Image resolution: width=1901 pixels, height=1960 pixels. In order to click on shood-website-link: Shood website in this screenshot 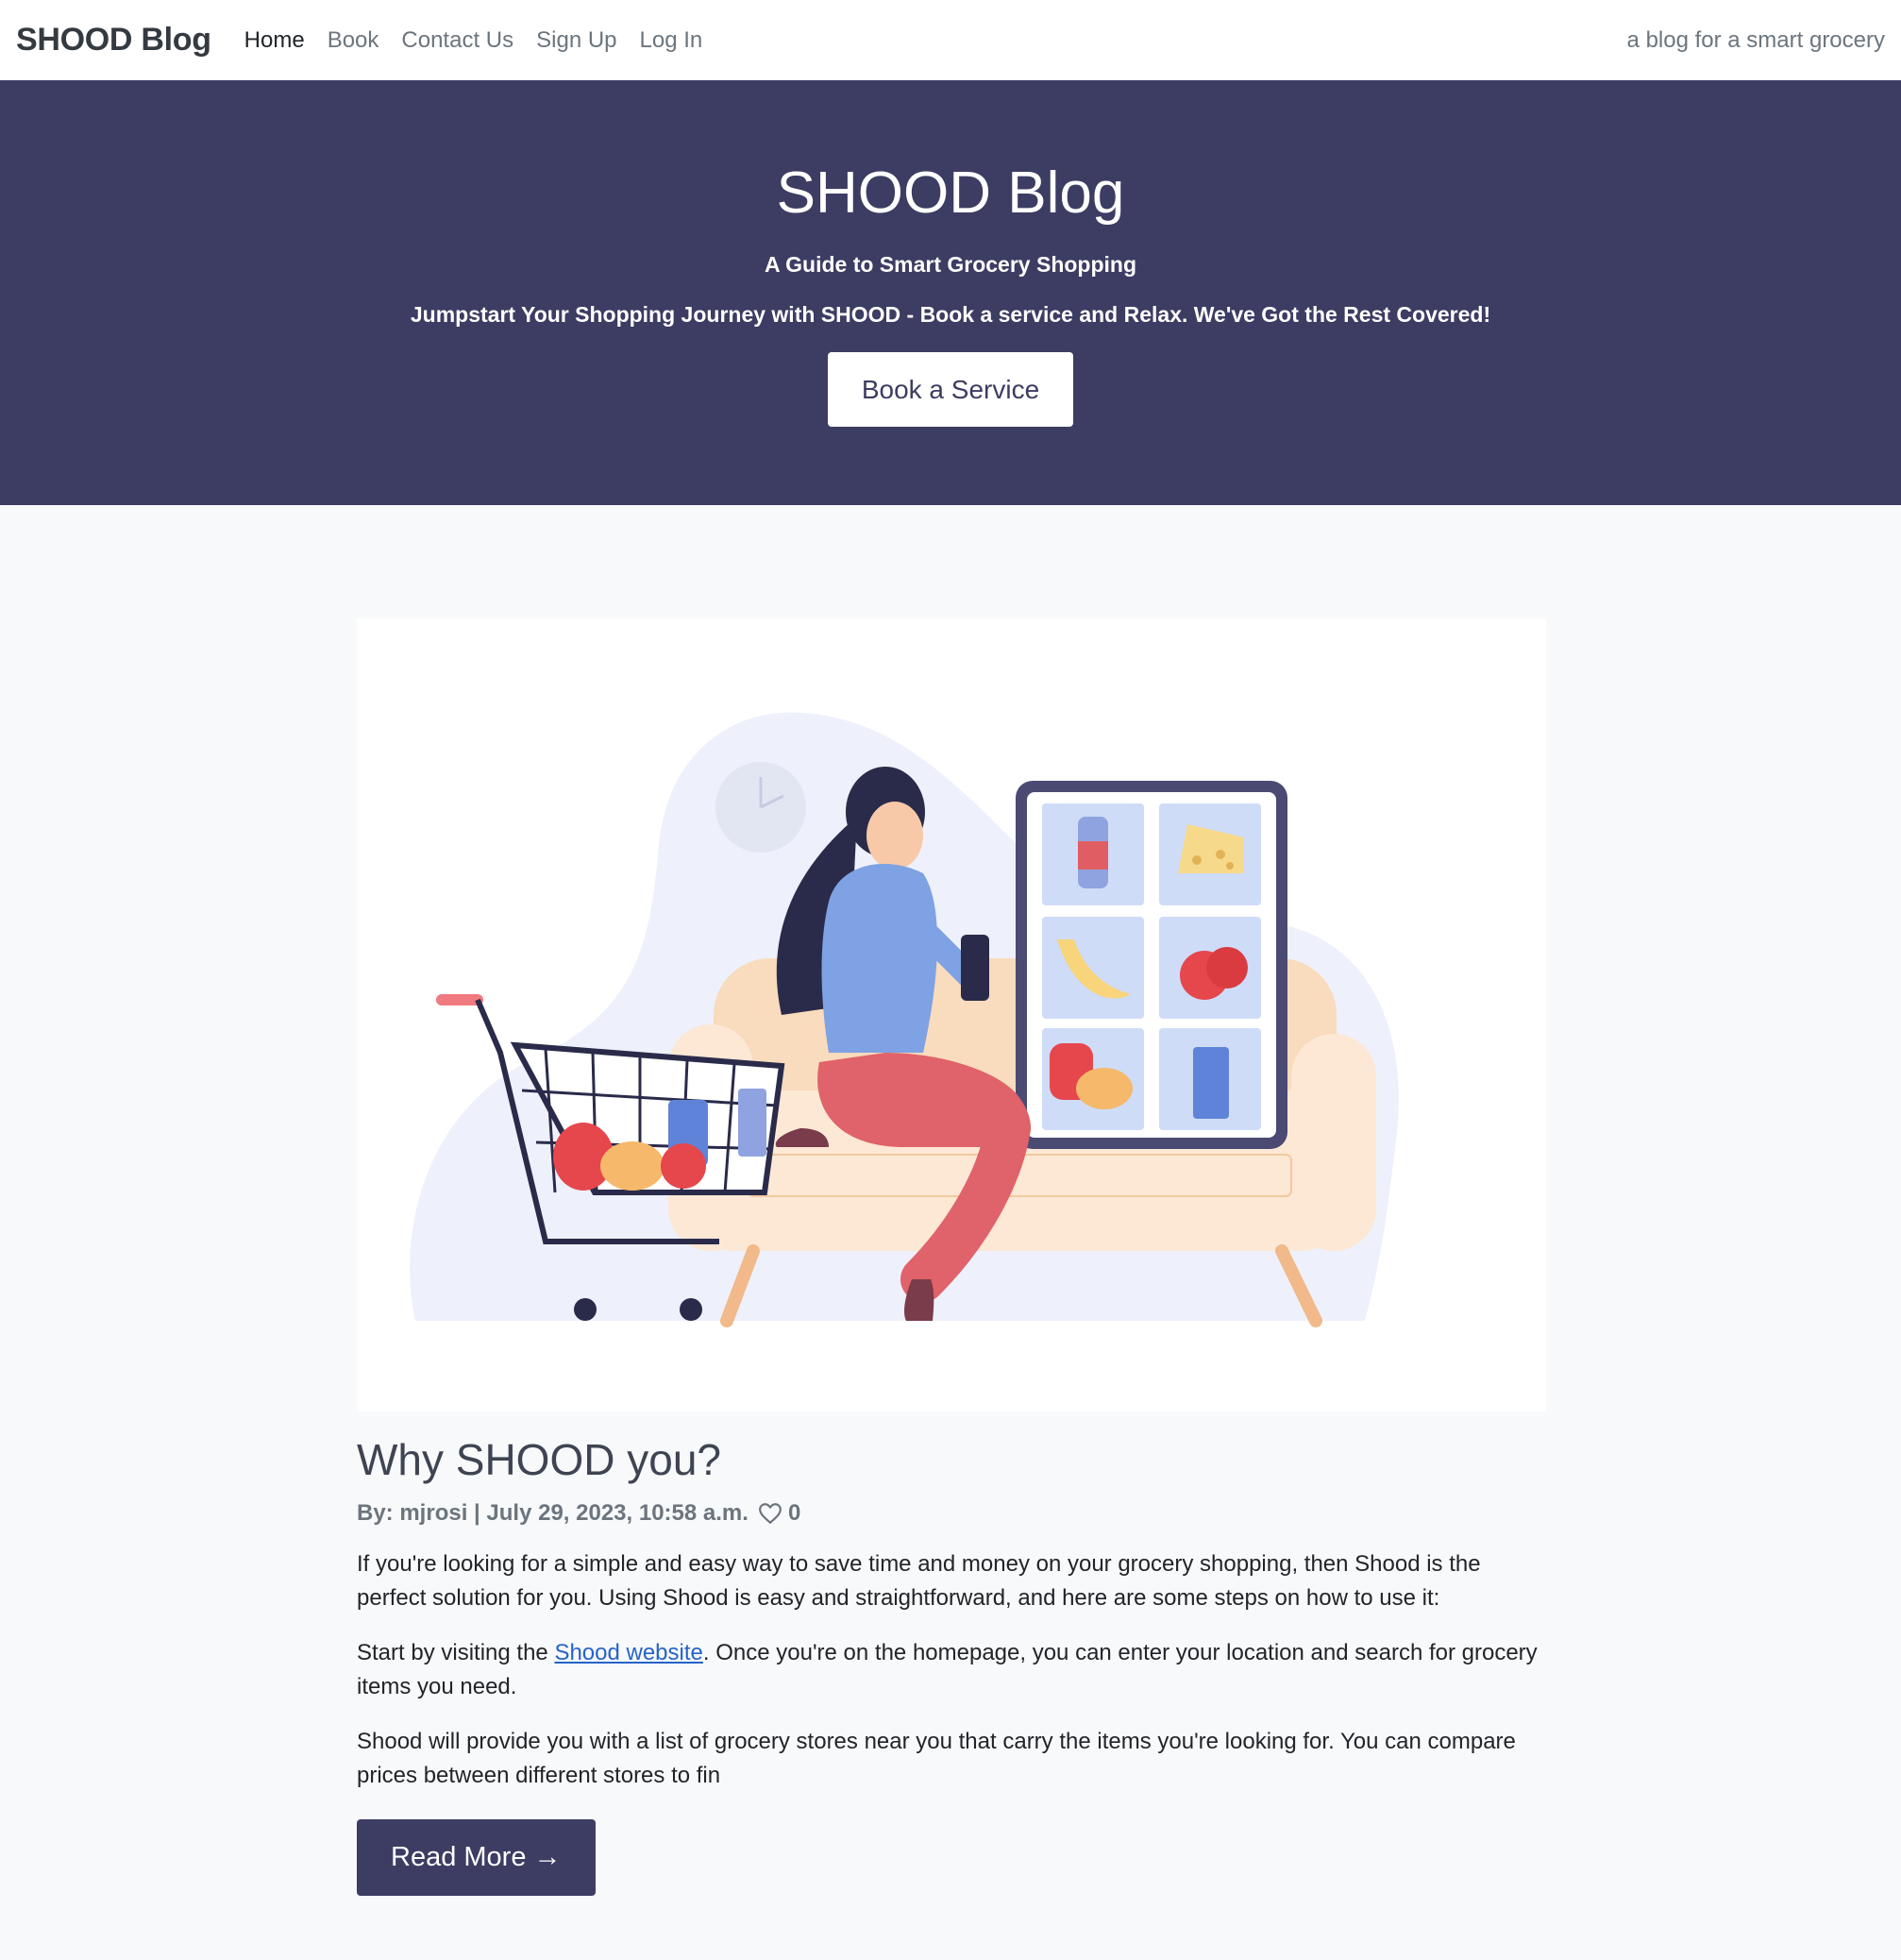, I will do `click(628, 1653)`.